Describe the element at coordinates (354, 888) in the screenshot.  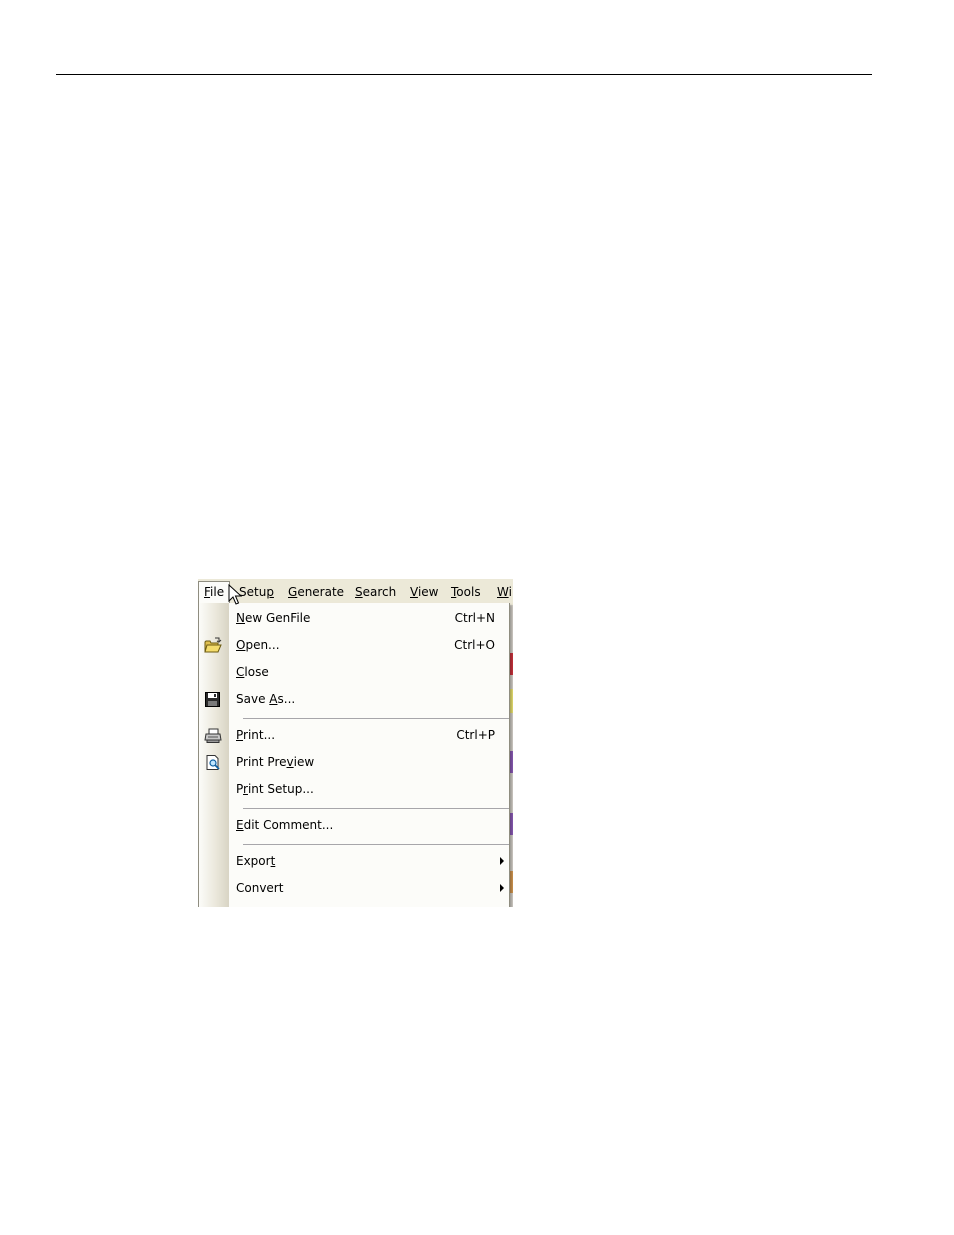
I see `menu-item-convert: Convert` at that location.